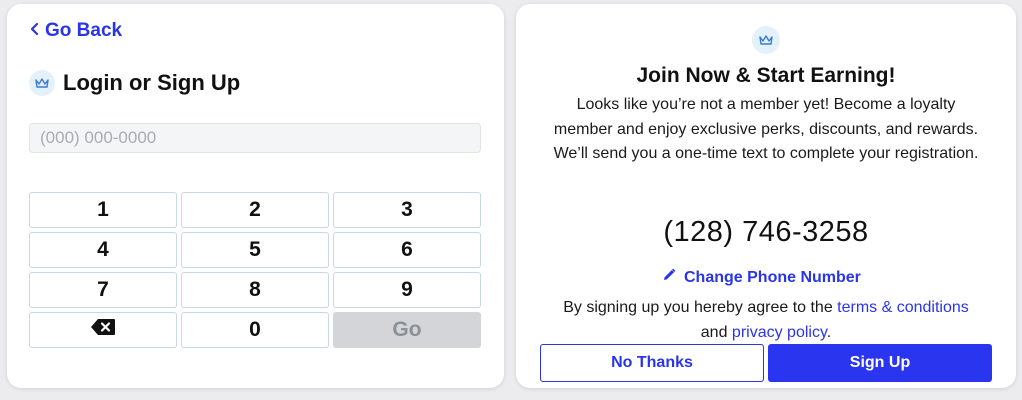 The image size is (1022, 400). Describe the element at coordinates (255, 330) in the screenshot. I see `key-0: 0` at that location.